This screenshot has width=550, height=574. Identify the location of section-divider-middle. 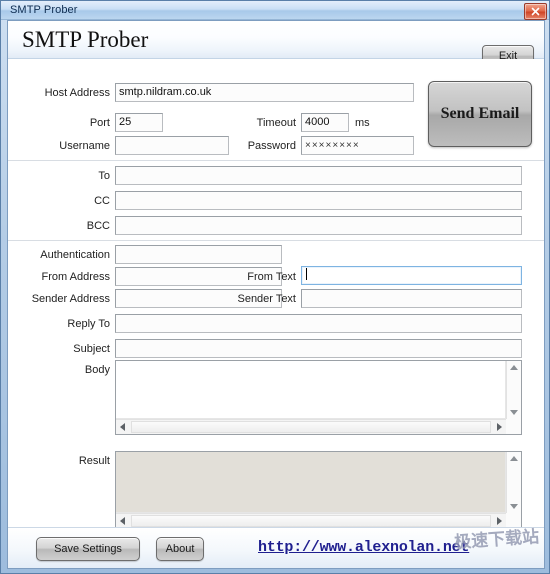
(276, 240).